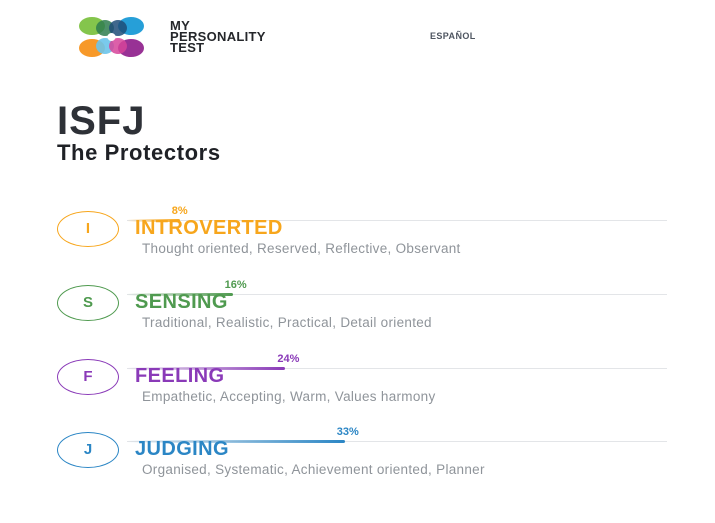  Describe the element at coordinates (453, 36) in the screenshot. I see `language-link: ESPAÑOL` at that location.